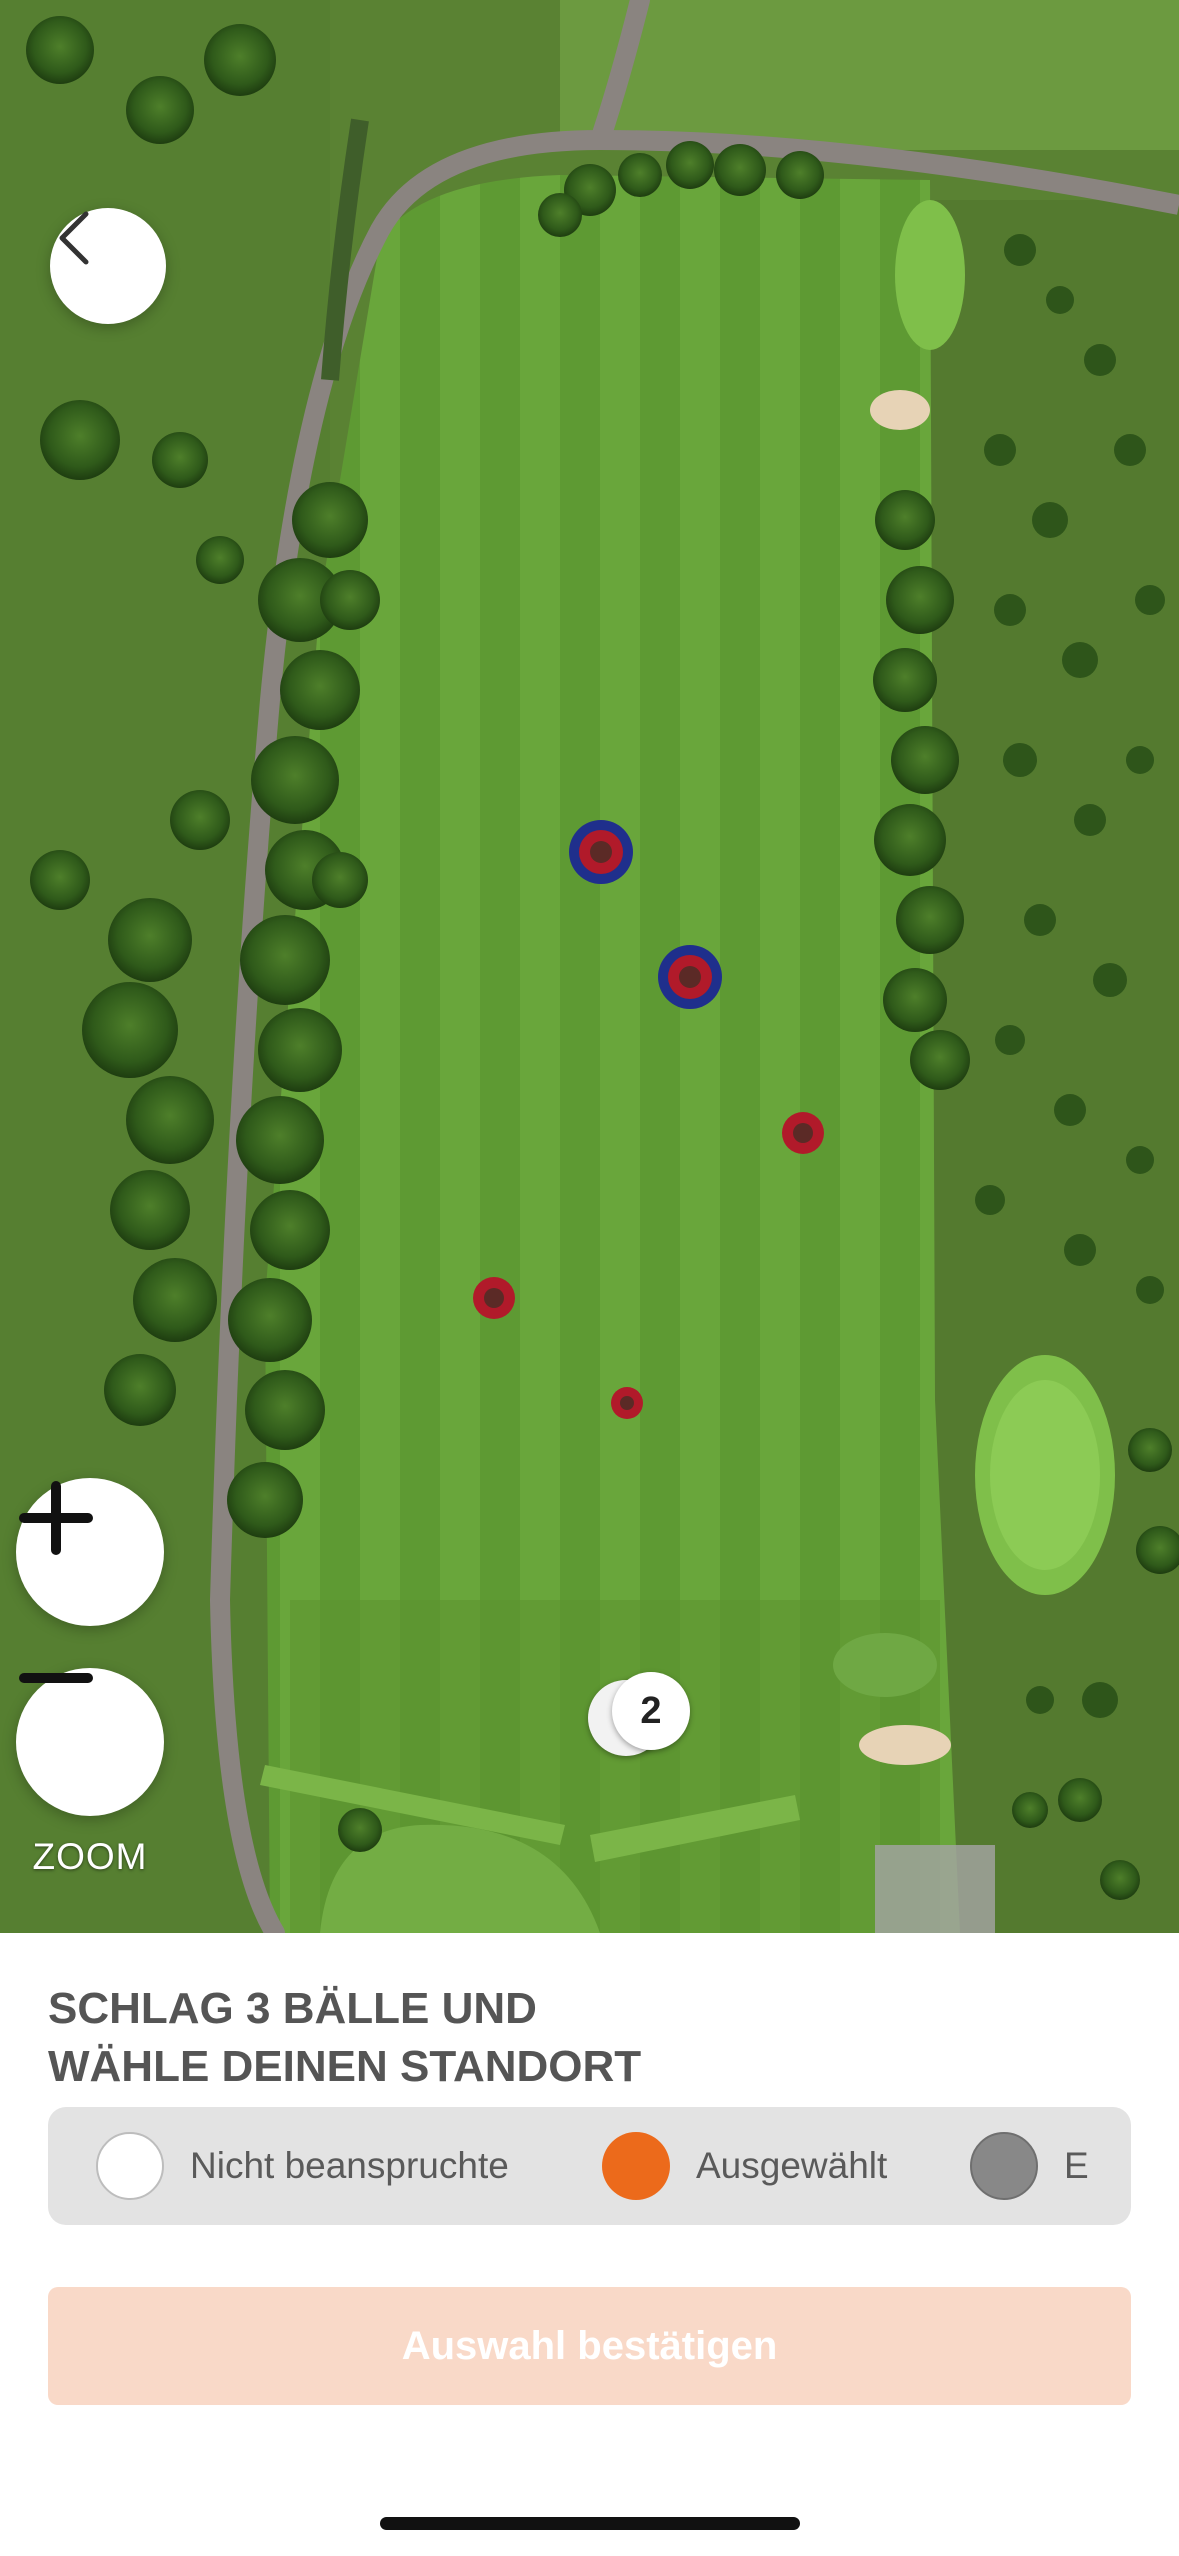 This screenshot has width=1179, height=2556. I want to click on ball-count-badge: 2, so click(651, 1711).